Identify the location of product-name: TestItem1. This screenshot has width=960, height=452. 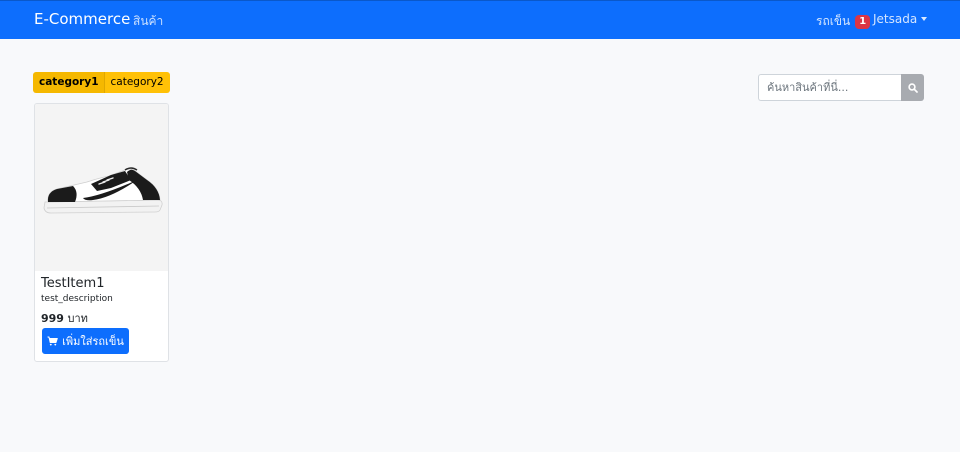
(73, 283).